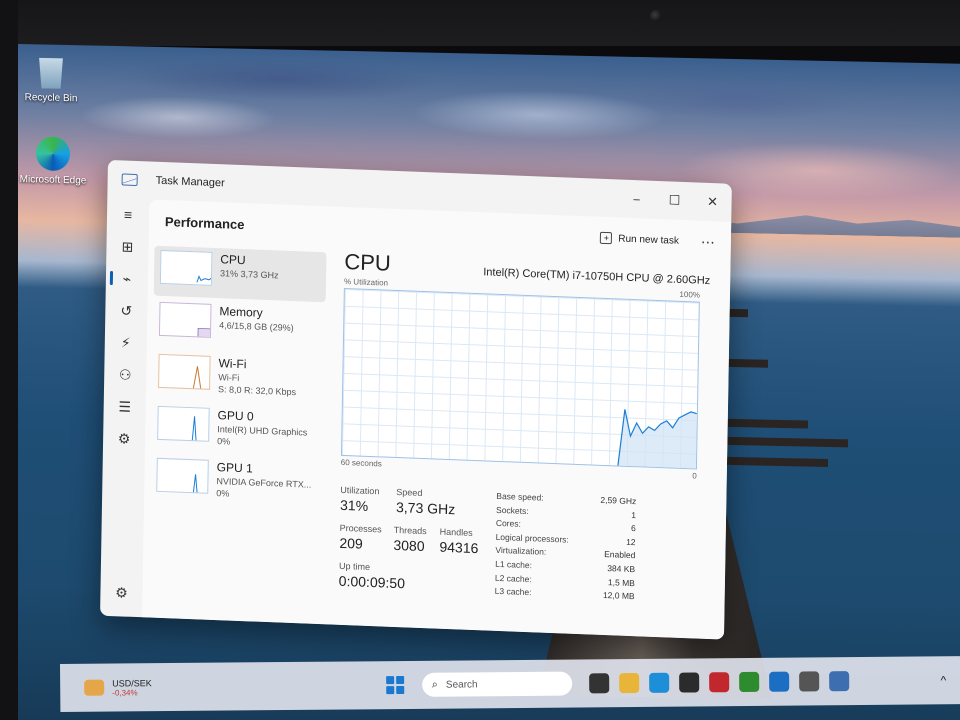  Describe the element at coordinates (127, 279) in the screenshot. I see `performance-icon: ⌁` at that location.